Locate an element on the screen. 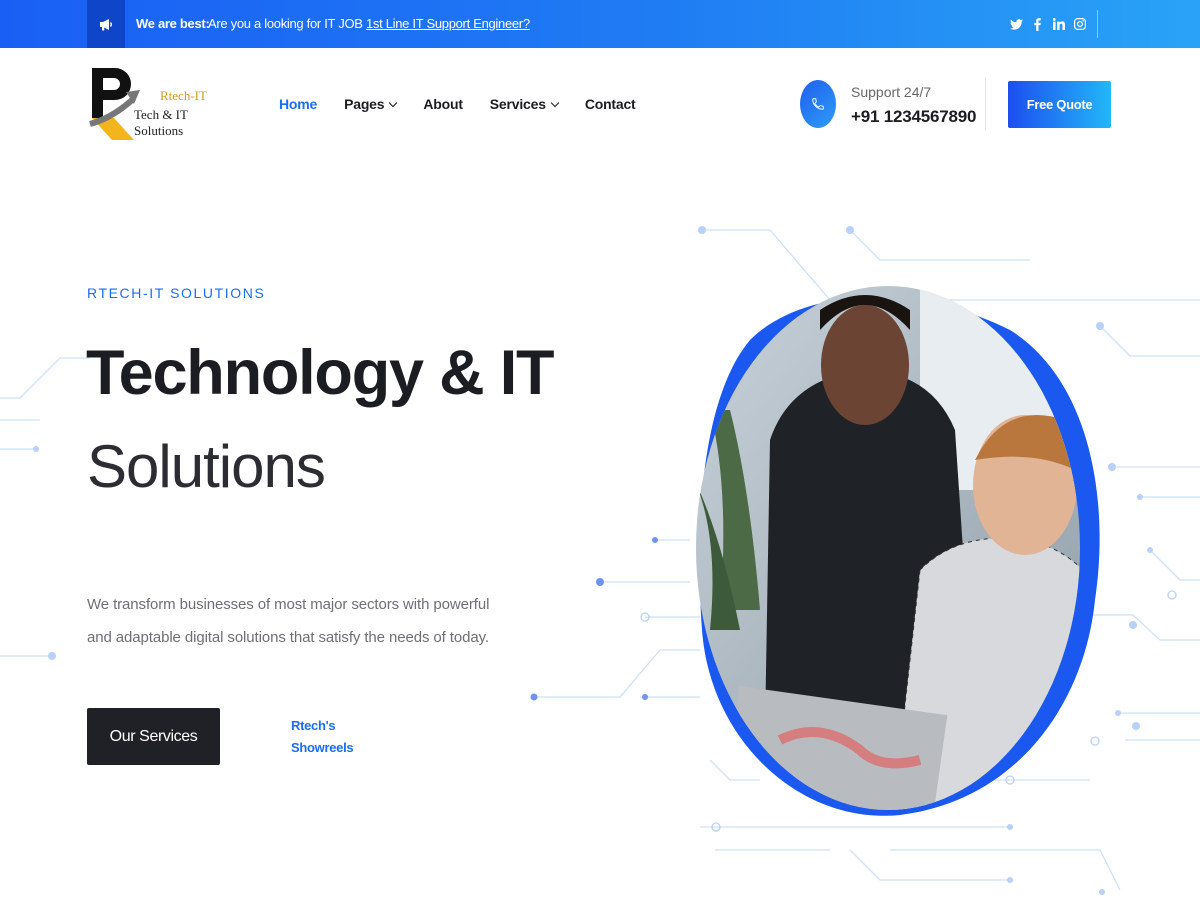 Image resolution: width=1200 pixels, height=900 pixels. header-divider is located at coordinates (985, 104).